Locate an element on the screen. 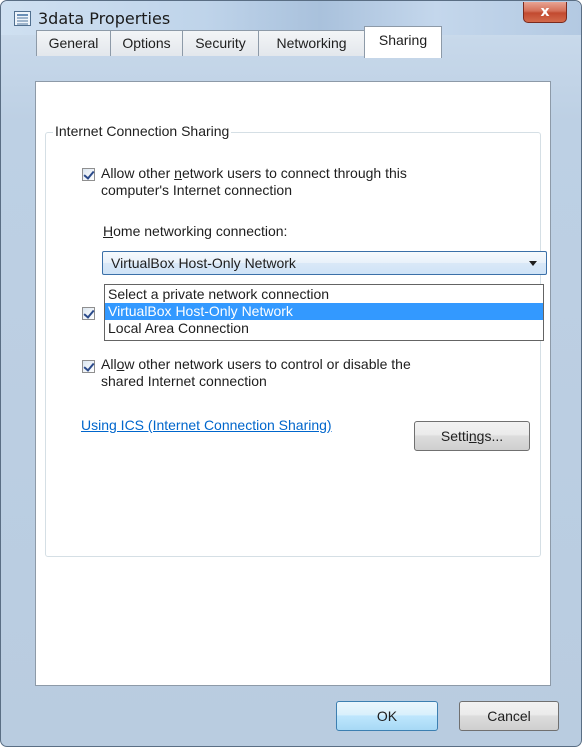 Image resolution: width=584 pixels, height=749 pixels. close-button: x is located at coordinates (545, 12).